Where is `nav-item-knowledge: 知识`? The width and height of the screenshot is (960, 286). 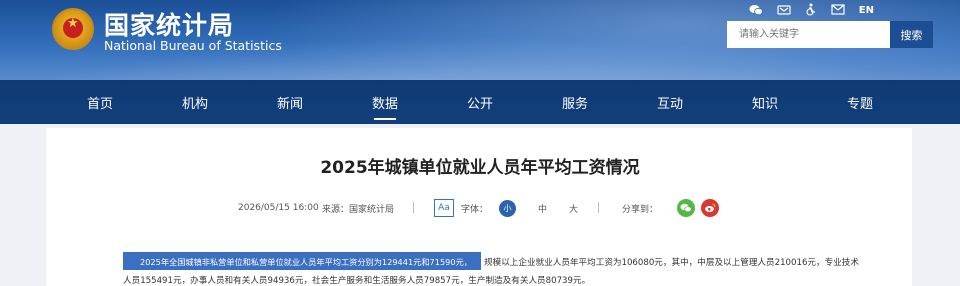
nav-item-knowledge: 知识 is located at coordinates (765, 102).